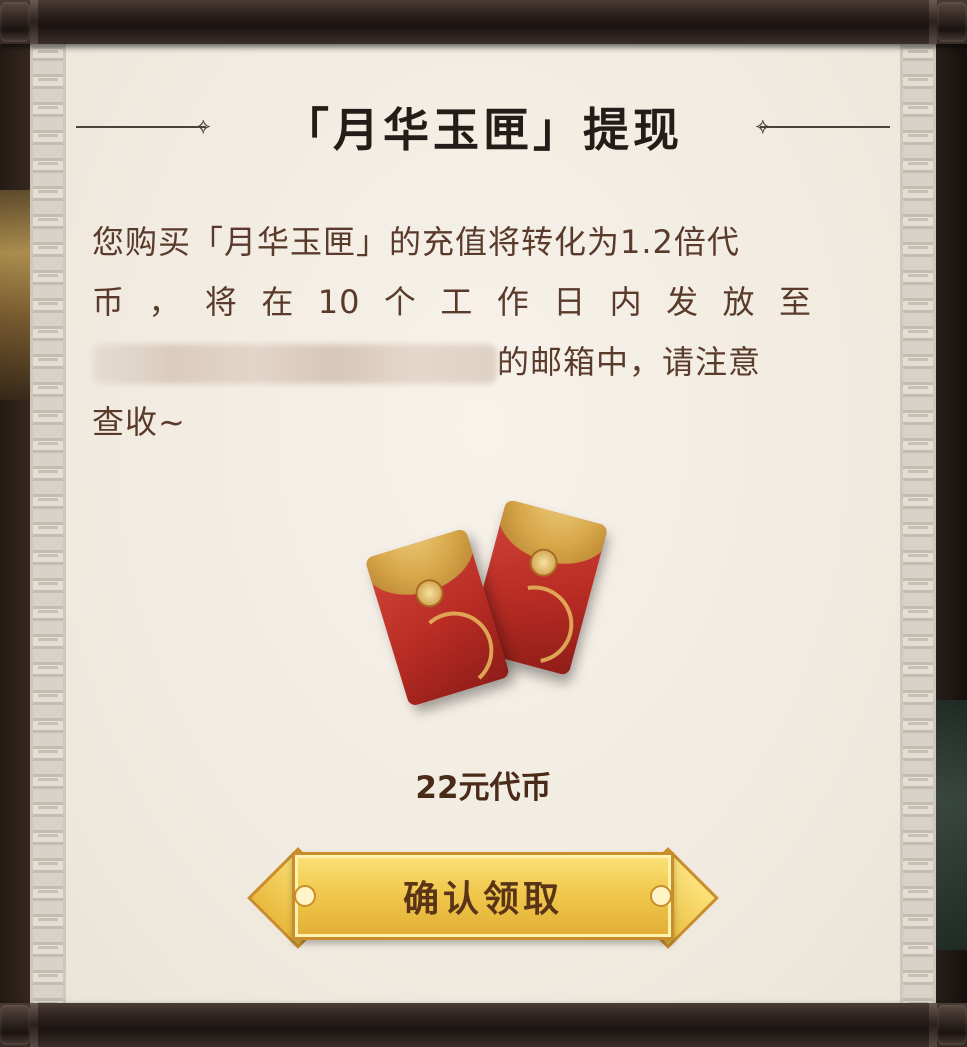 This screenshot has height=1047, width=967. I want to click on message-word: 日, so click(570, 302).